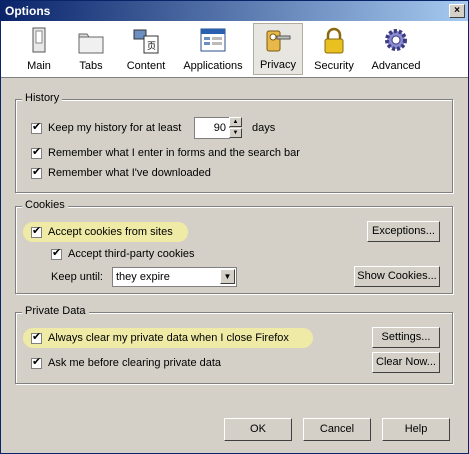 The height and width of the screenshot is (454, 469). I want to click on tab-content: 页 Content, so click(146, 49).